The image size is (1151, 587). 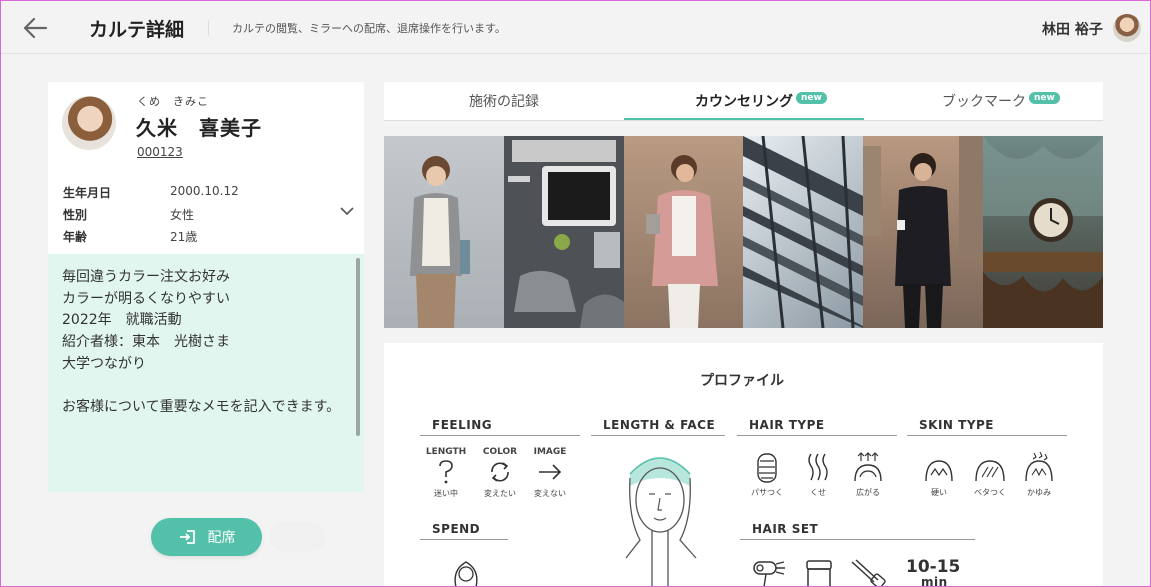 What do you see at coordinates (818, 467) in the screenshot?
I see `wavy-hair-icon` at bounding box center [818, 467].